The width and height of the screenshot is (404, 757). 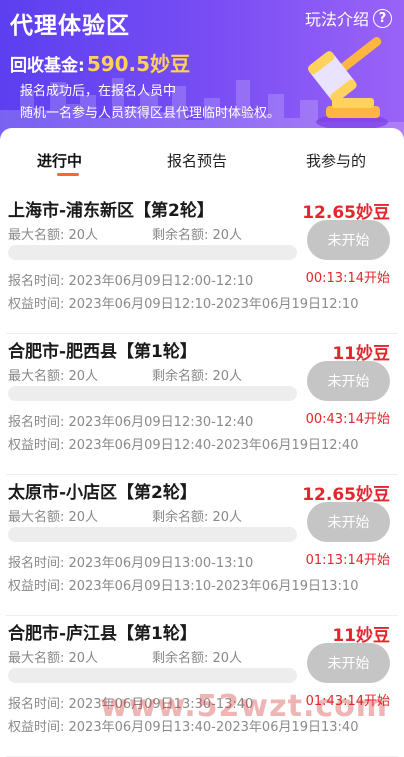 I want to click on help-glyph: ?, so click(x=382, y=18).